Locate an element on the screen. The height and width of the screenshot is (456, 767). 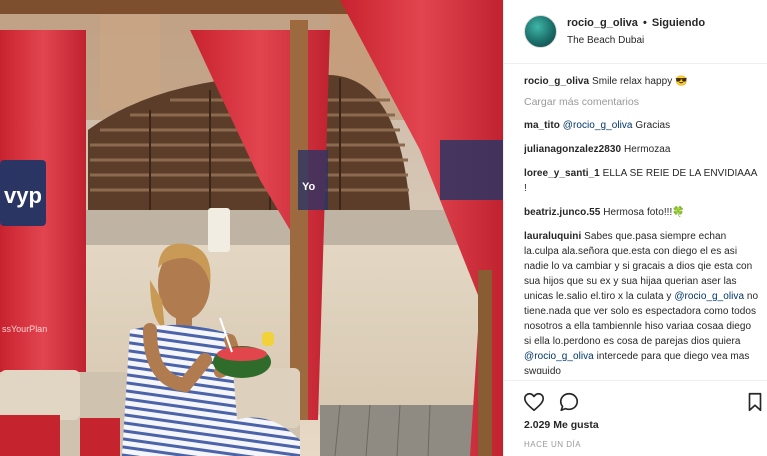
comment-text: Hermozaa is located at coordinates (647, 149).